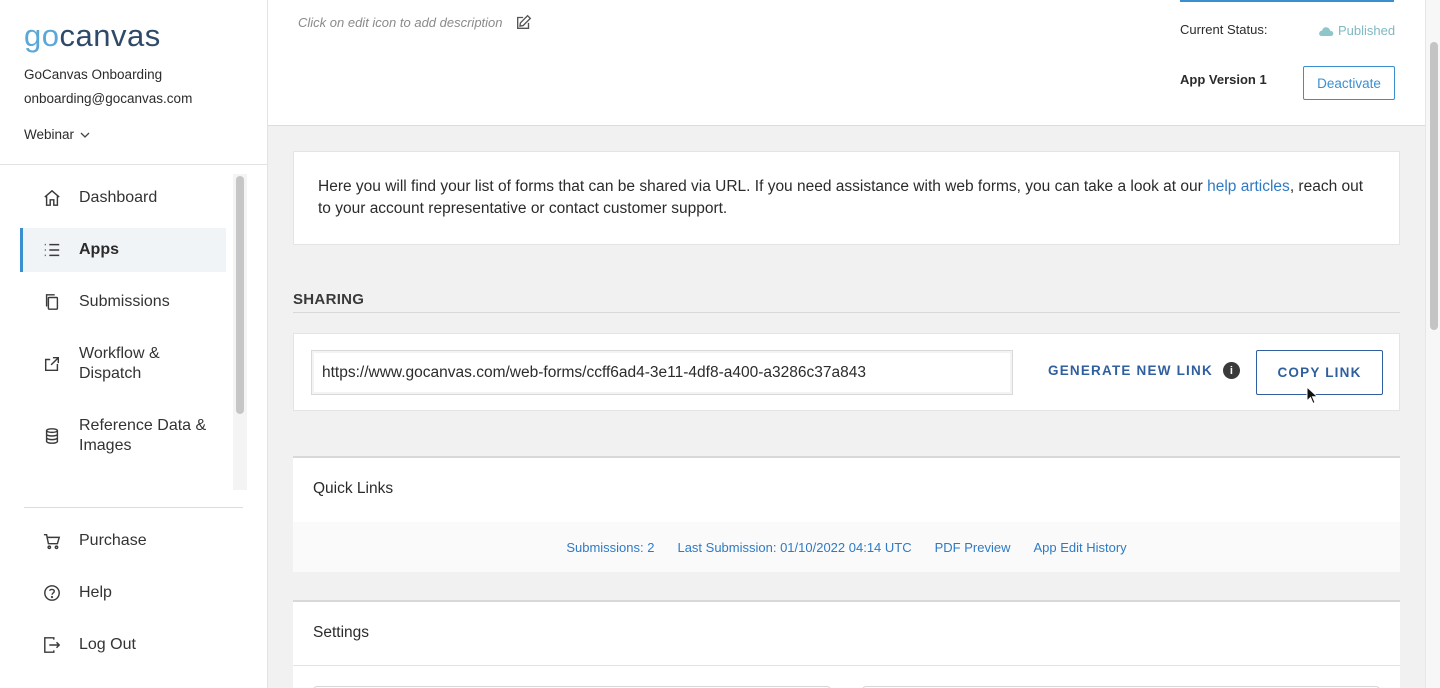 Image resolution: width=1440 pixels, height=688 pixels. Describe the element at coordinates (123, 250) in the screenshot. I see `sidebar-item-apps: Apps` at that location.